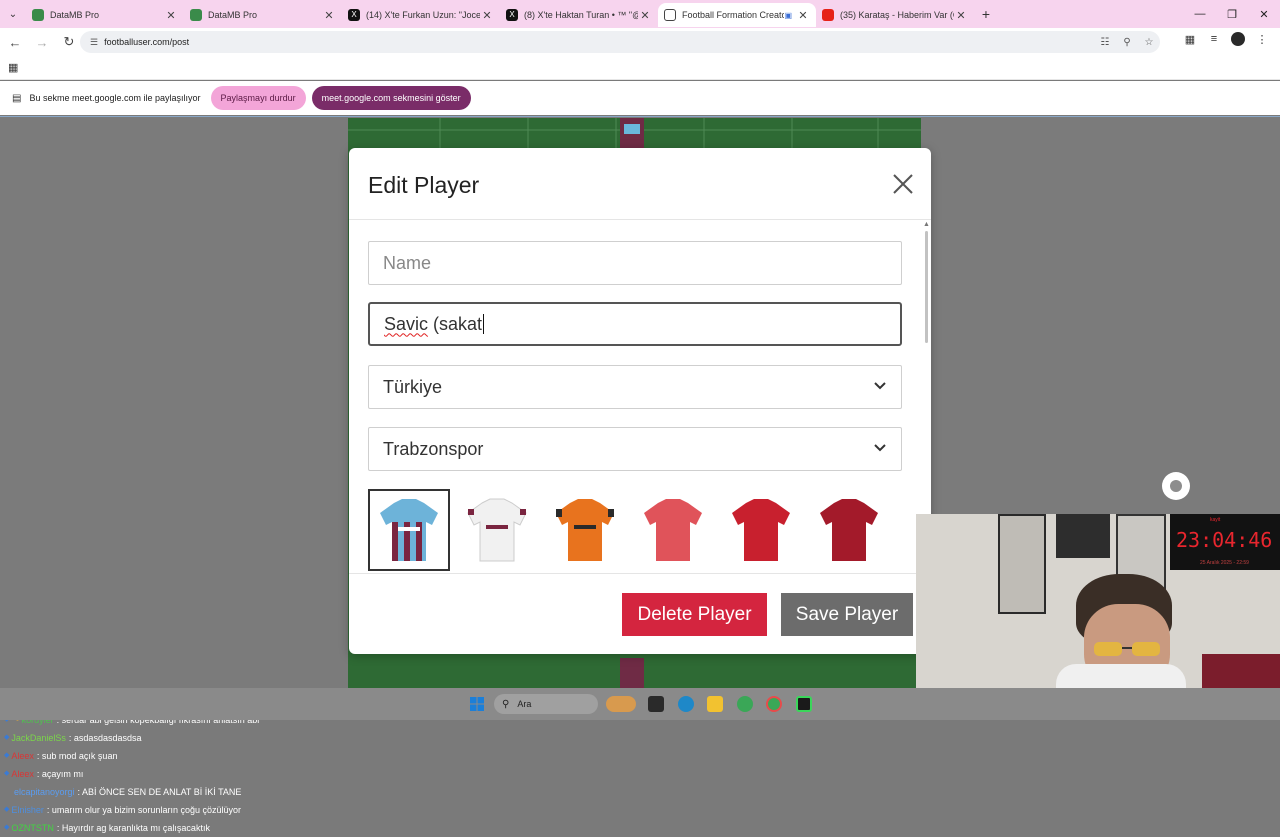  I want to click on site-info-icon: ☰, so click(94, 42).